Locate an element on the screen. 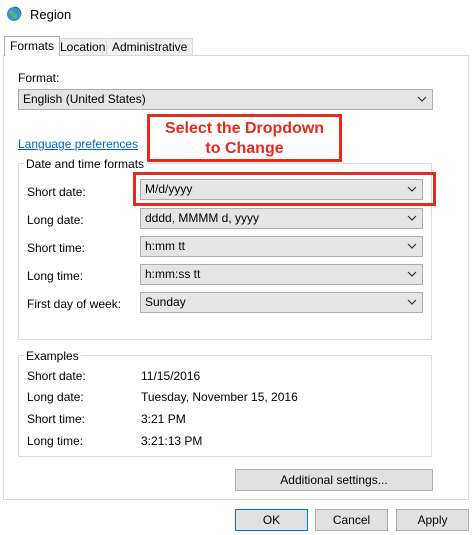  cancel-button: Cancel is located at coordinates (351, 520).